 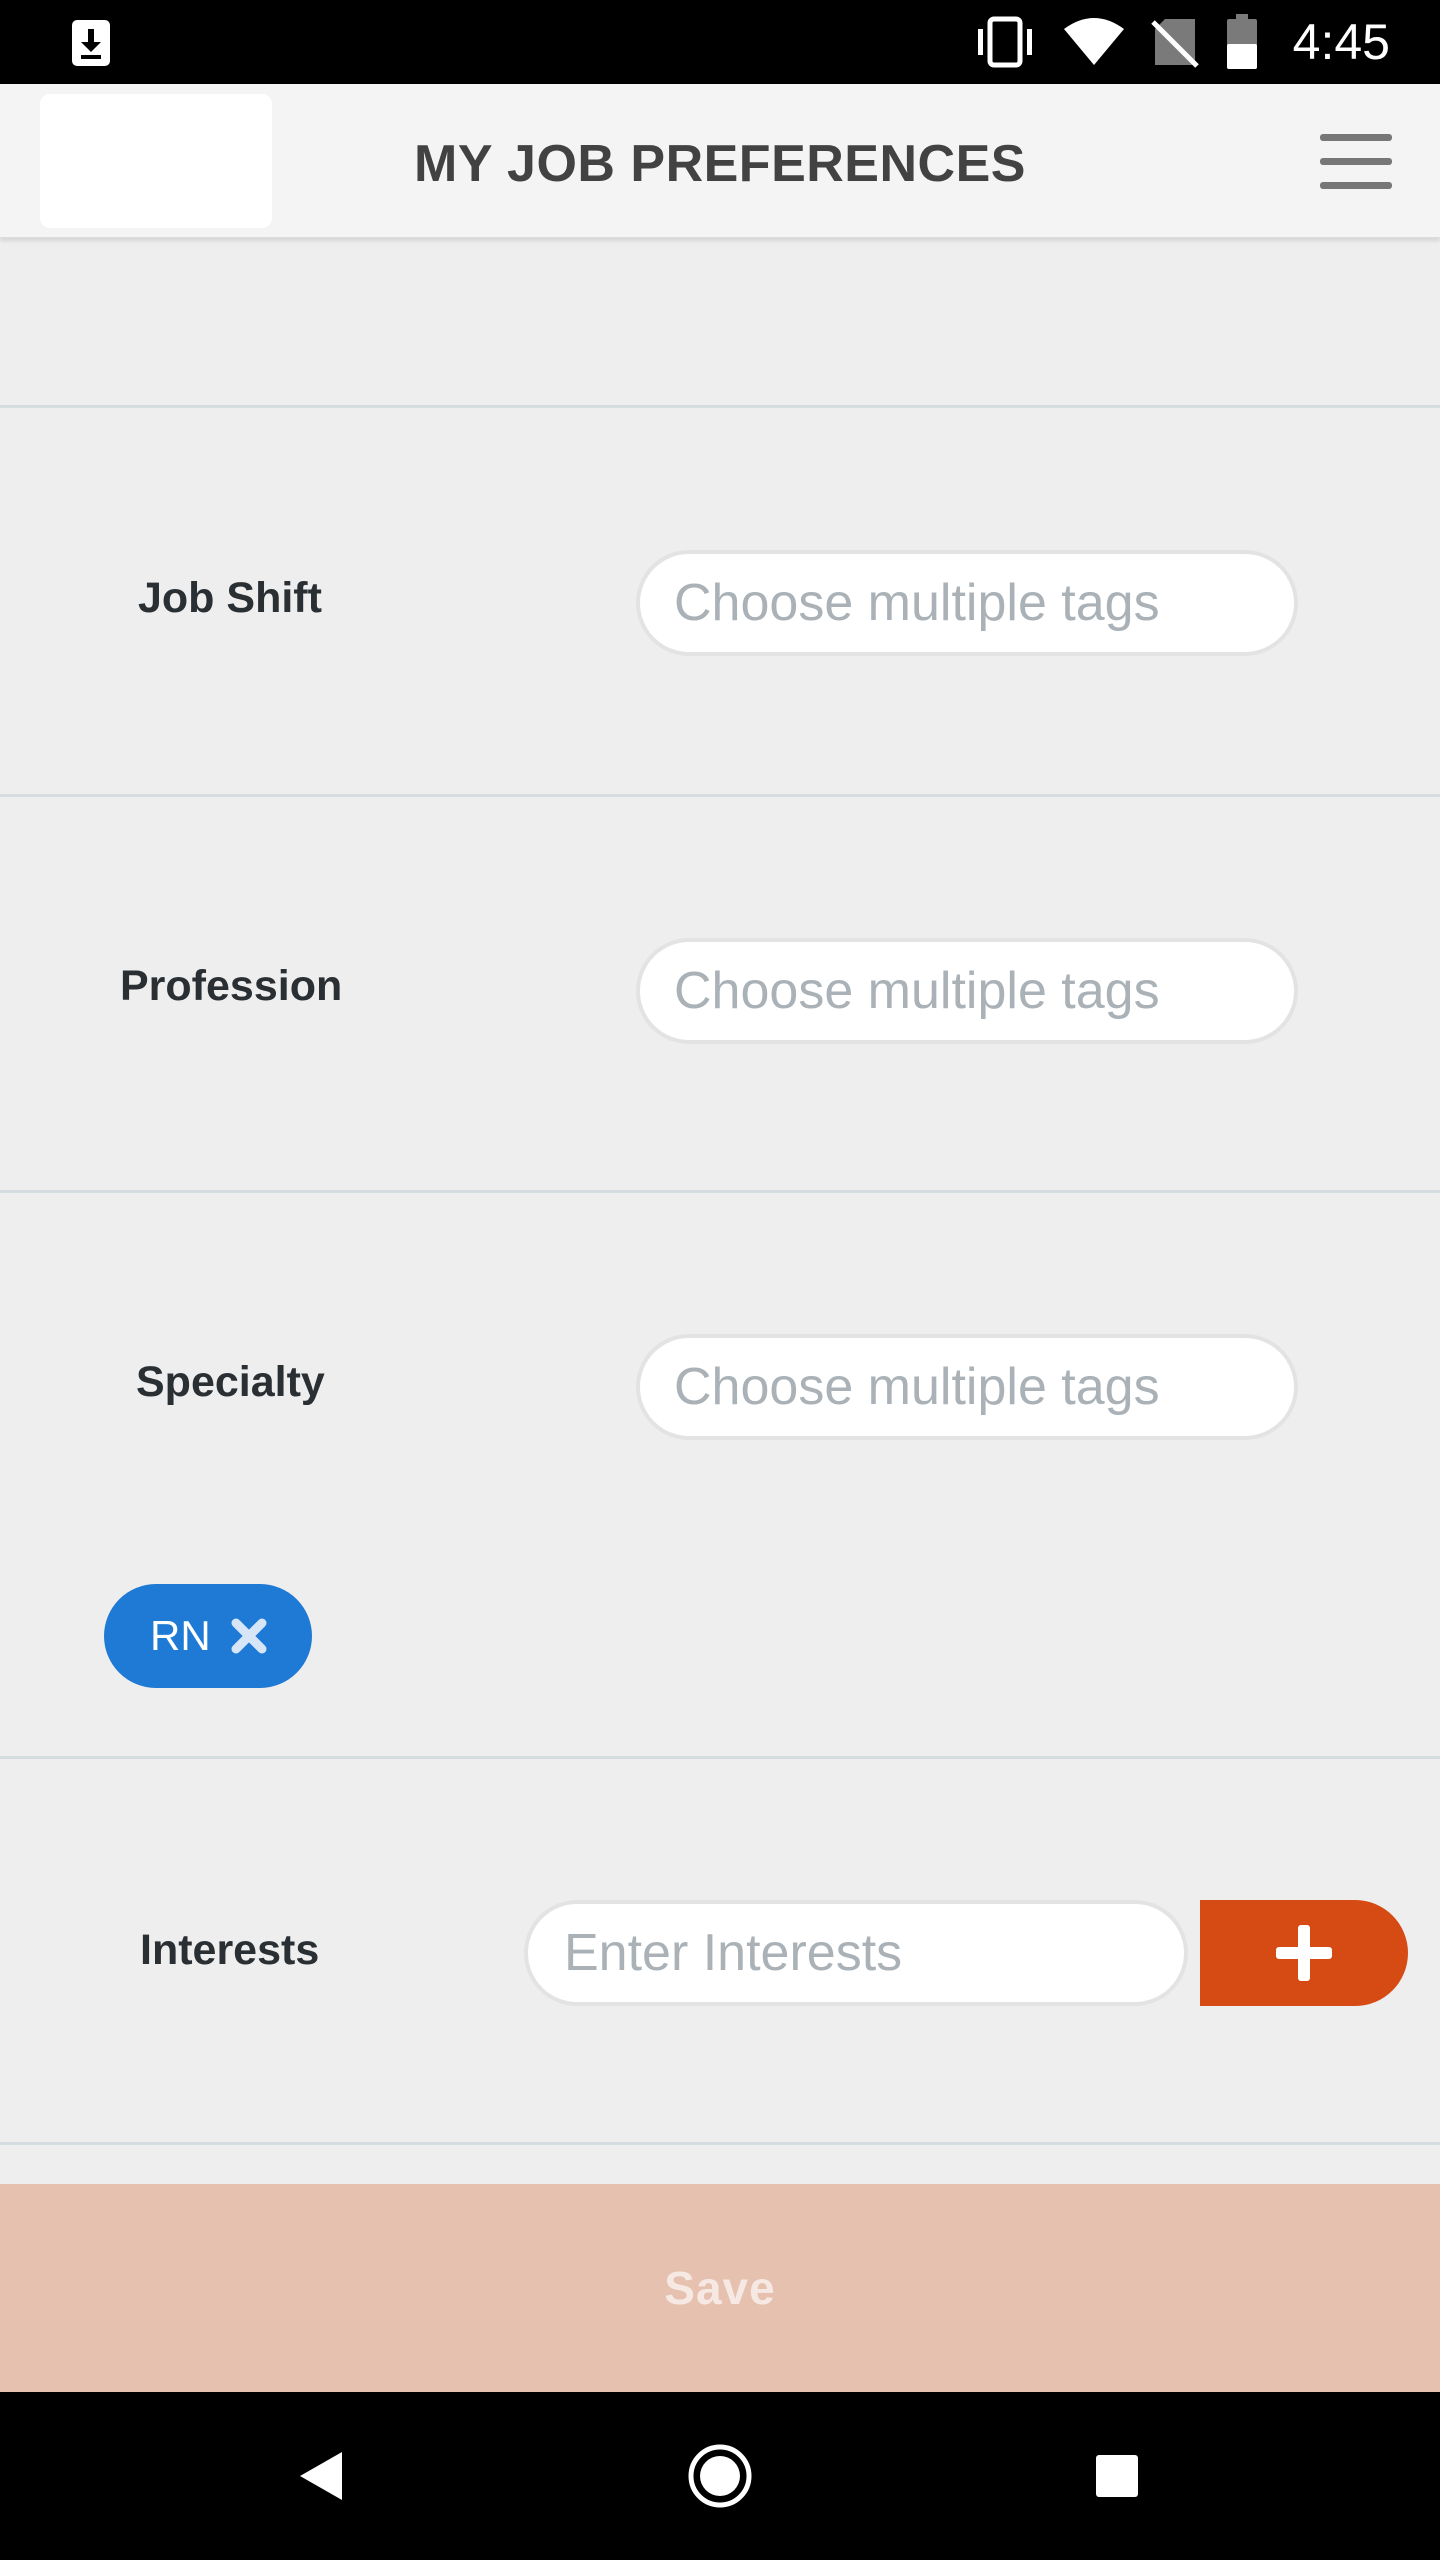 I want to click on add-interest-button, so click(x=1304, y=1953).